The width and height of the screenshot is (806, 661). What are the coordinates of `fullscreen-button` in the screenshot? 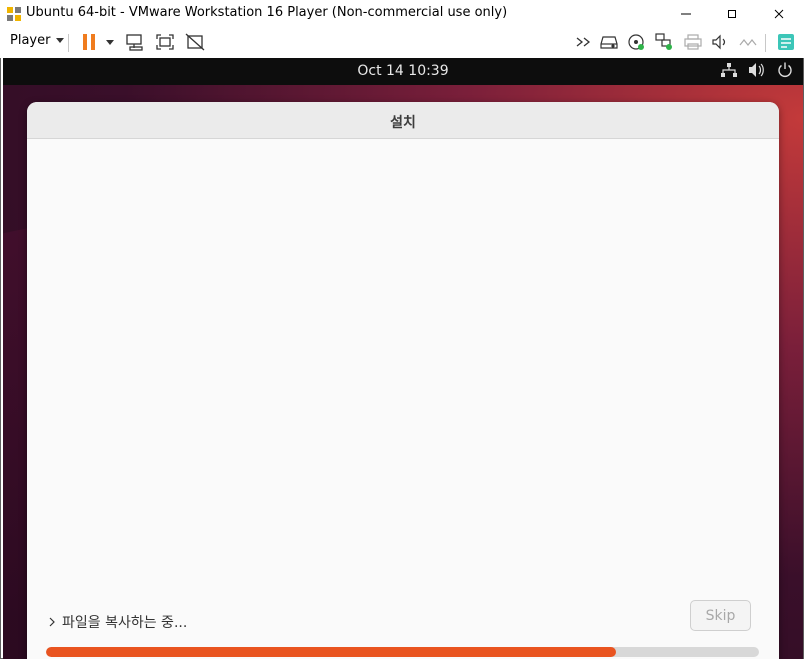 It's located at (165, 42).